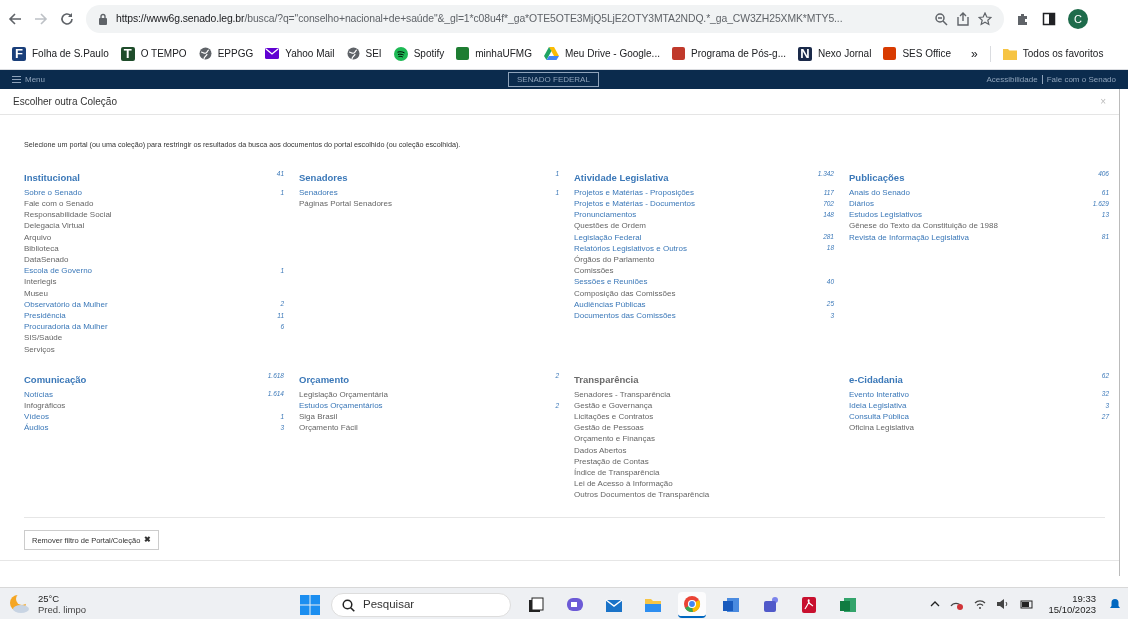 The height and width of the screenshot is (619, 1128). What do you see at coordinates (41, 248) in the screenshot?
I see `collection-item: Biblioteca` at bounding box center [41, 248].